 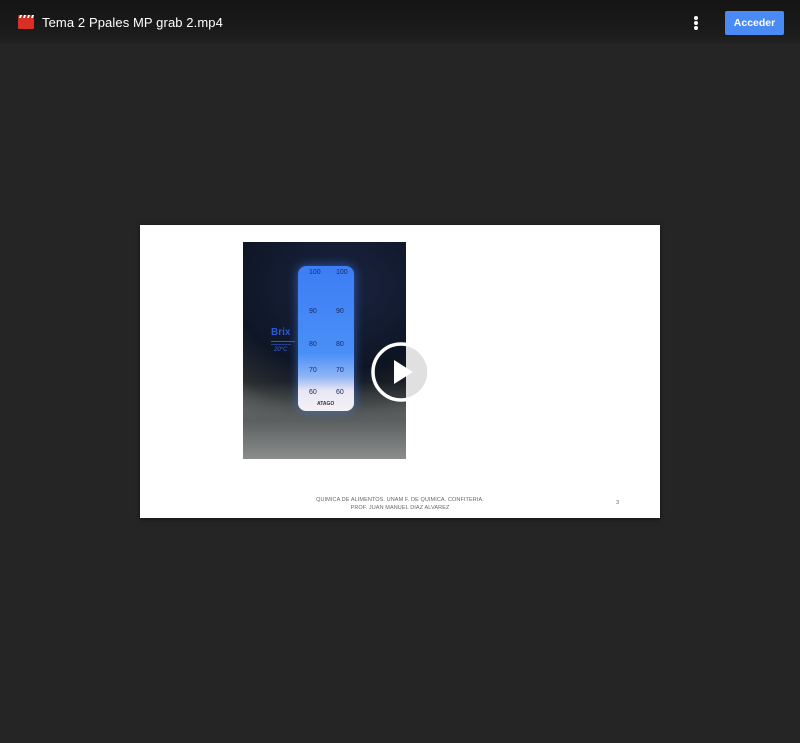 What do you see at coordinates (281, 350) in the screenshot?
I see `temperature-label: 20°C` at bounding box center [281, 350].